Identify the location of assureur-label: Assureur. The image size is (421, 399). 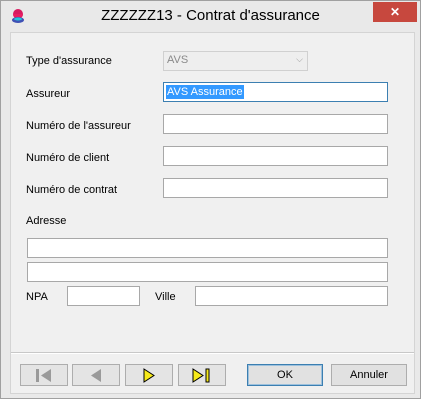
(48, 94).